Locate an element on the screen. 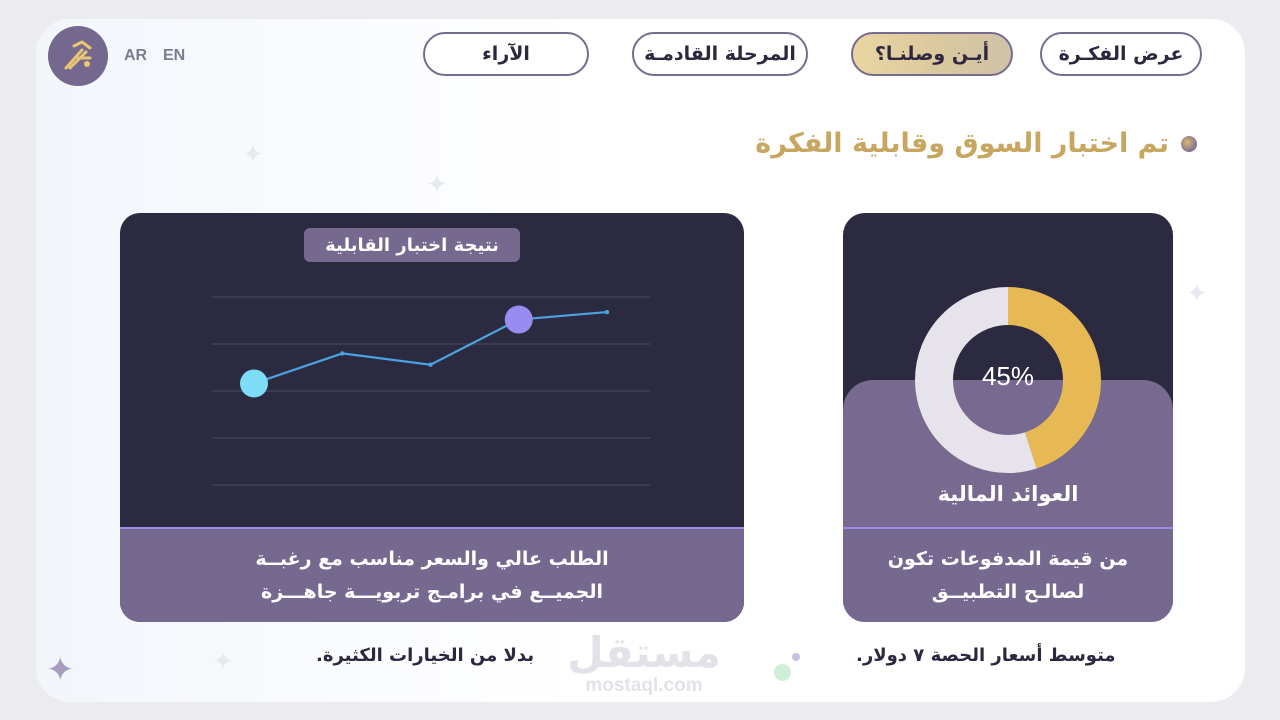  data-point-start is located at coordinates (254, 383).